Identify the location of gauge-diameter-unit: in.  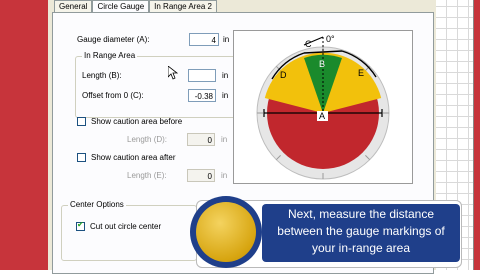
(226, 39).